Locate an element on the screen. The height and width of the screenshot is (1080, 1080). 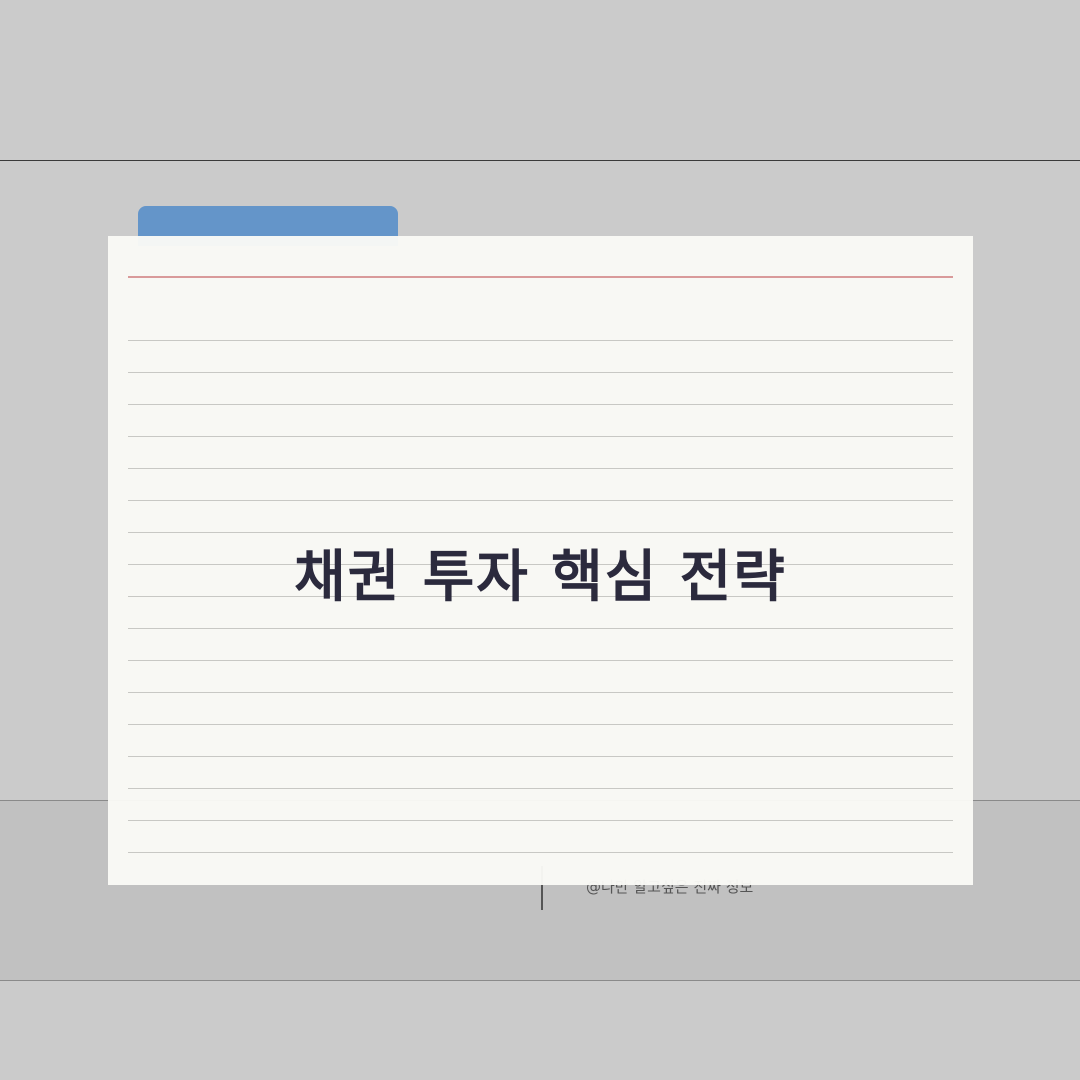
top-divider-line is located at coordinates (540, 160).